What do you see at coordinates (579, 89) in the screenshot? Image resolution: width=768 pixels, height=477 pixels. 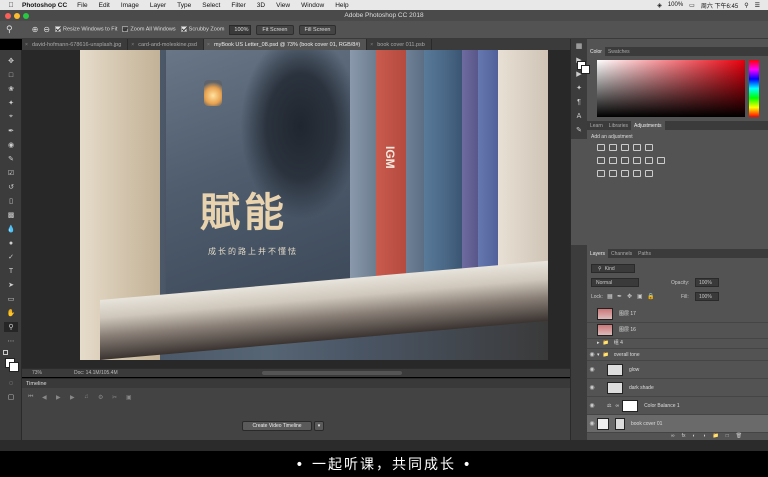 I see `transform-icon: ✦` at bounding box center [579, 89].